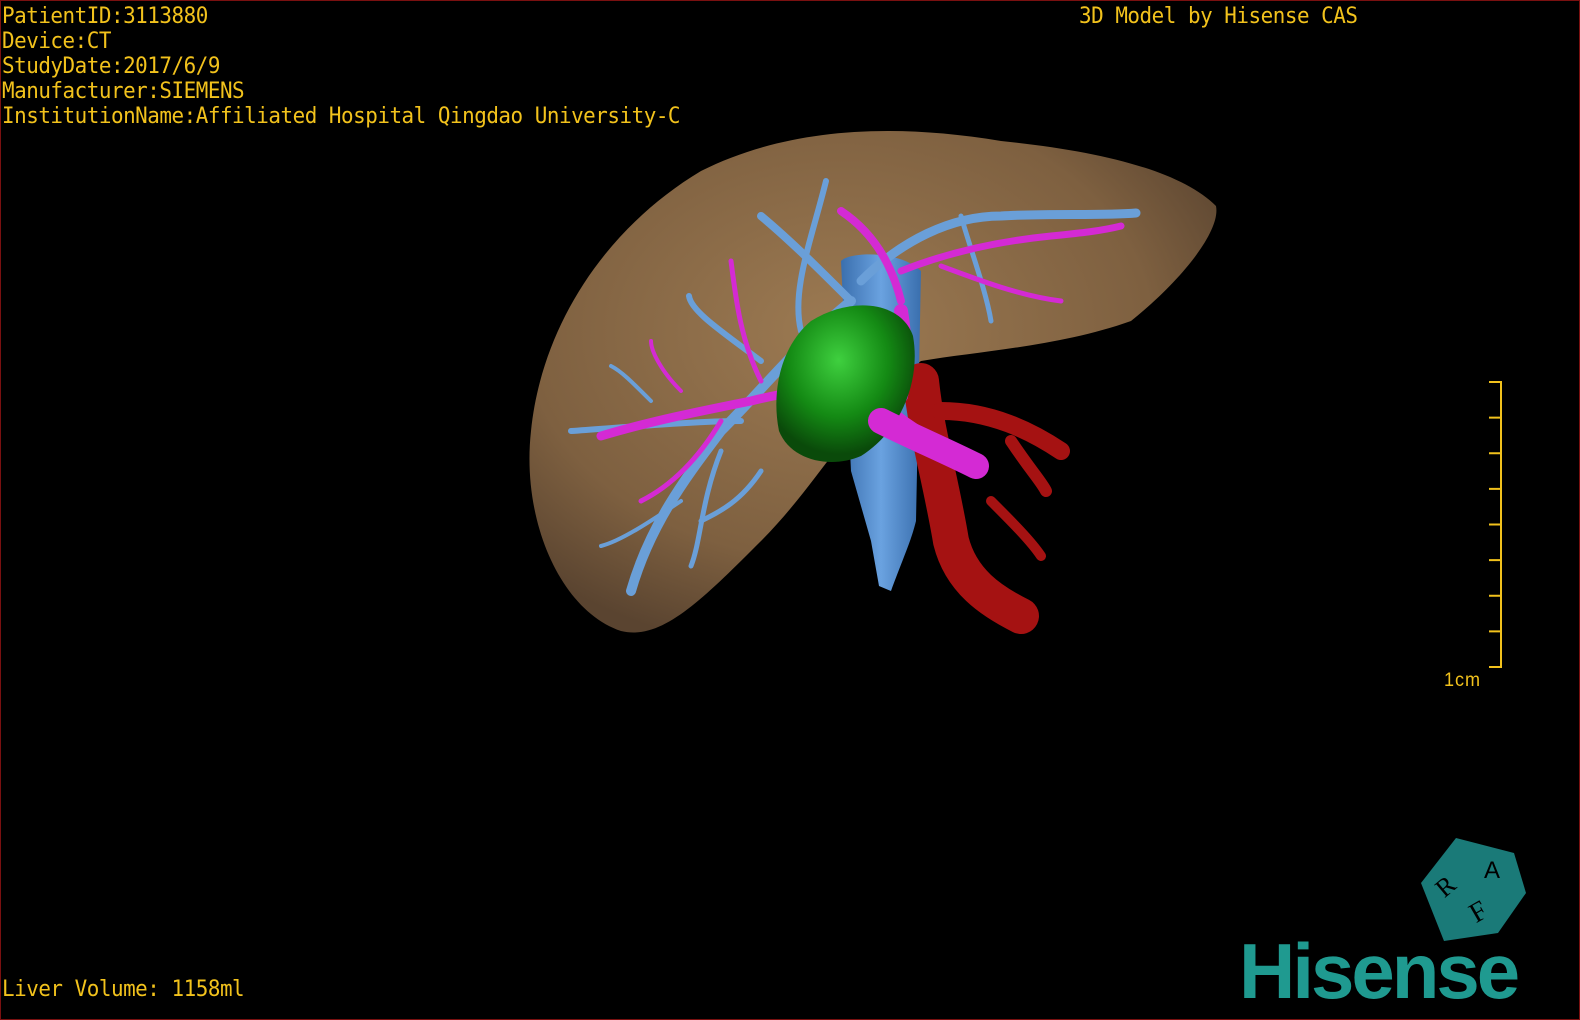 Image resolution: width=1580 pixels, height=1020 pixels. Describe the element at coordinates (986, 498) in the screenshot. I see `artery` at that location.